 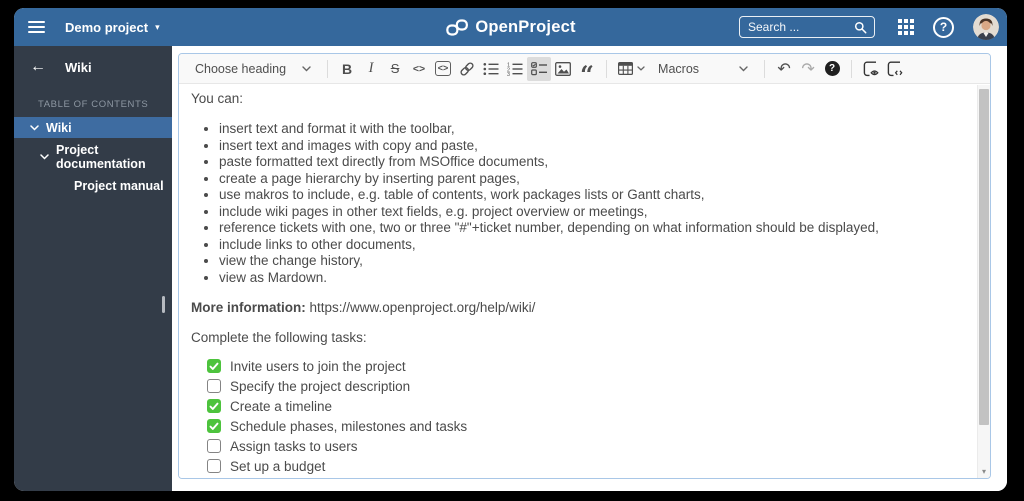 I want to click on openproject-logo: OpenProject, so click(x=510, y=27).